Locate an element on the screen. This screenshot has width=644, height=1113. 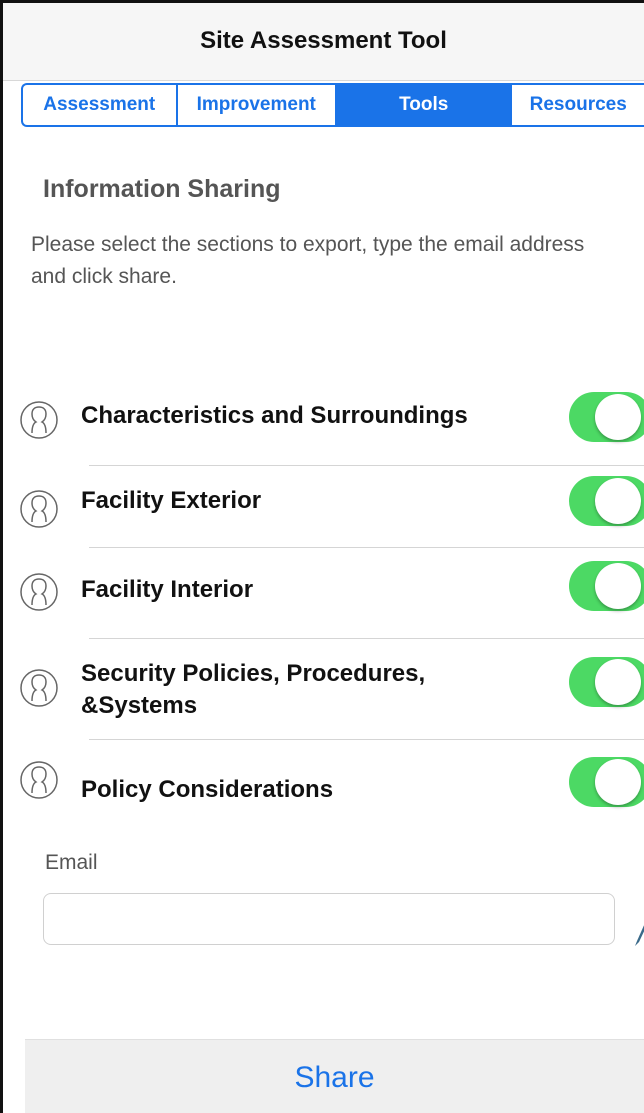
title-bar: Site Assessment Tool is located at coordinates (323, 42).